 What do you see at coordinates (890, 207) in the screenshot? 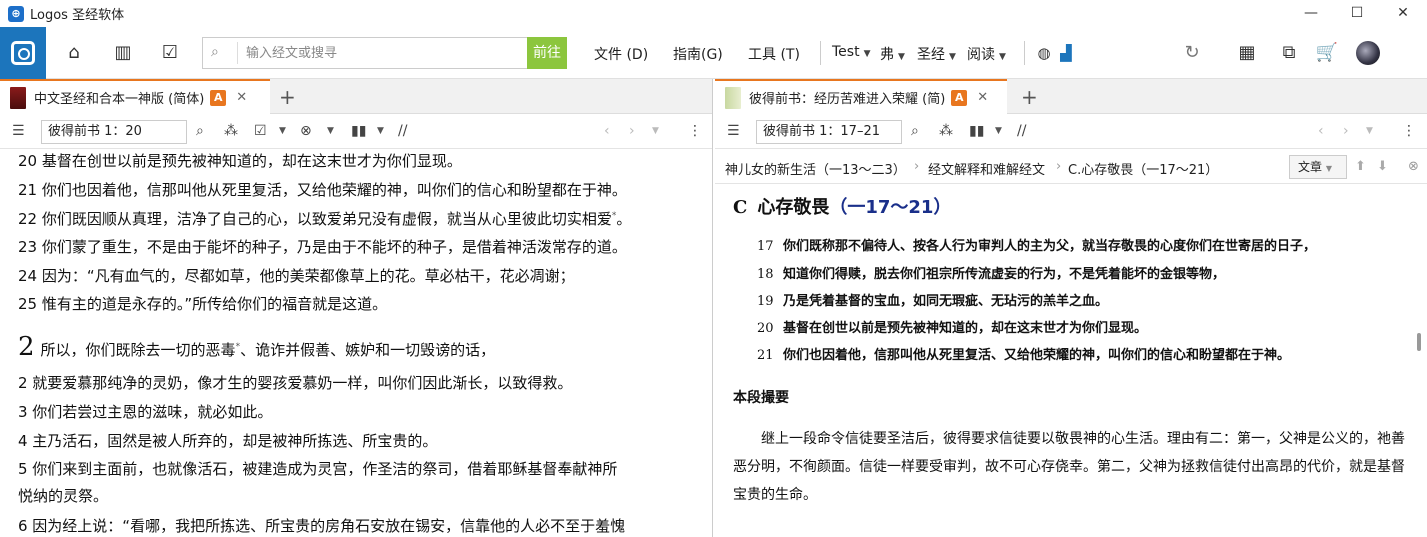
I see `section-range: （一17～21）` at bounding box center [890, 207].